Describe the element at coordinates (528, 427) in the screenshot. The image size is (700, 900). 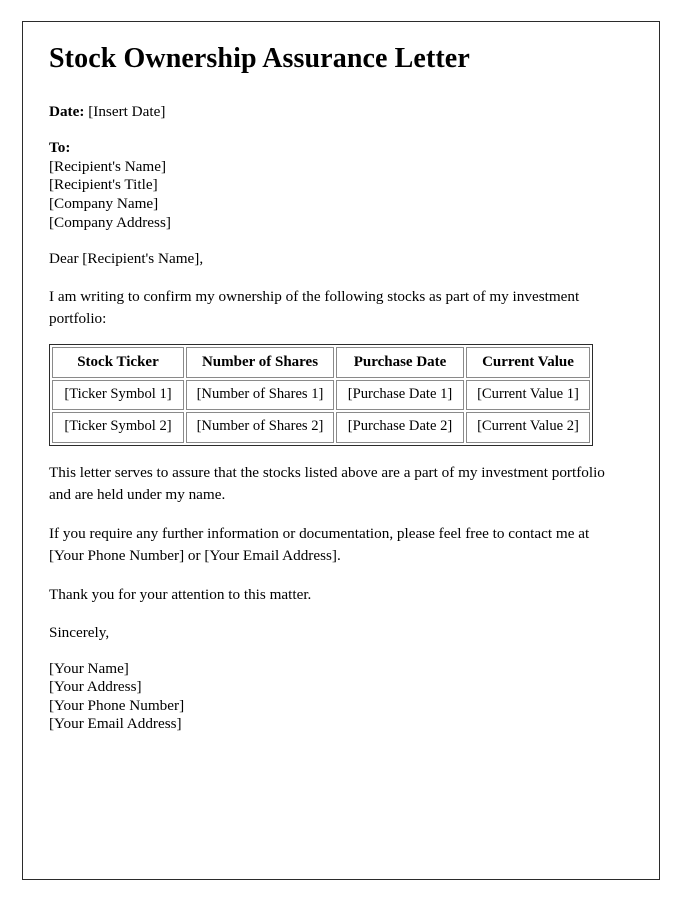
I see `cell-current-value-2: [Current Value 2]` at that location.